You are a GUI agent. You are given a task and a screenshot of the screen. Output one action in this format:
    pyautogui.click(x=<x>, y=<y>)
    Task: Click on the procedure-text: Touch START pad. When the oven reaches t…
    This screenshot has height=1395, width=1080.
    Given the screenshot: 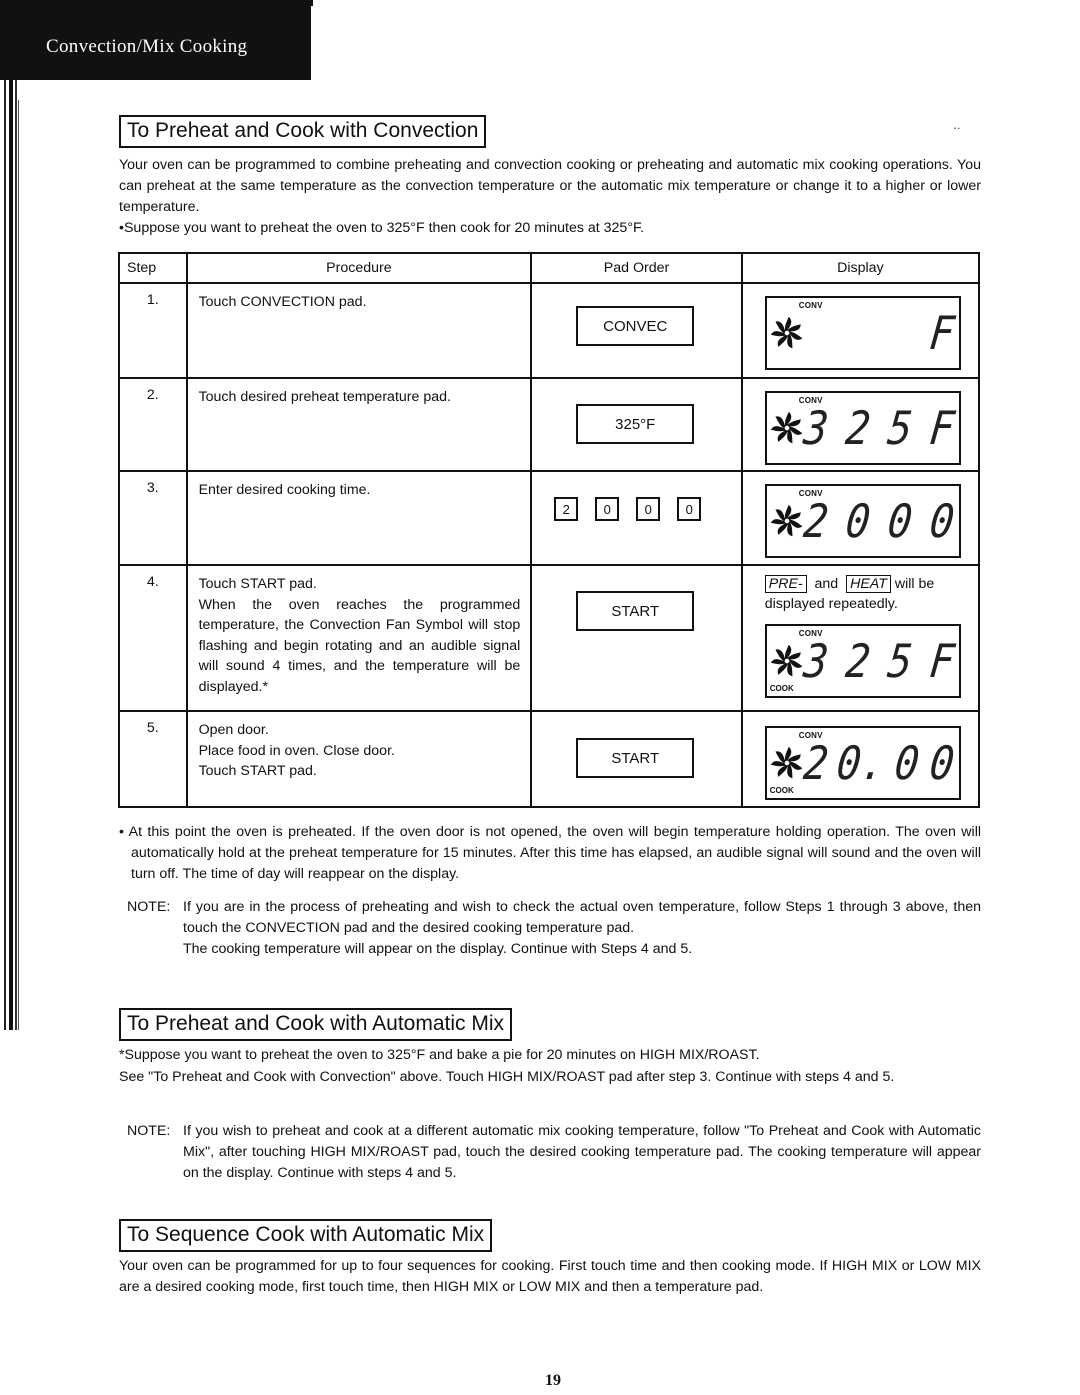 What is the action you would take?
    pyautogui.click(x=359, y=635)
    